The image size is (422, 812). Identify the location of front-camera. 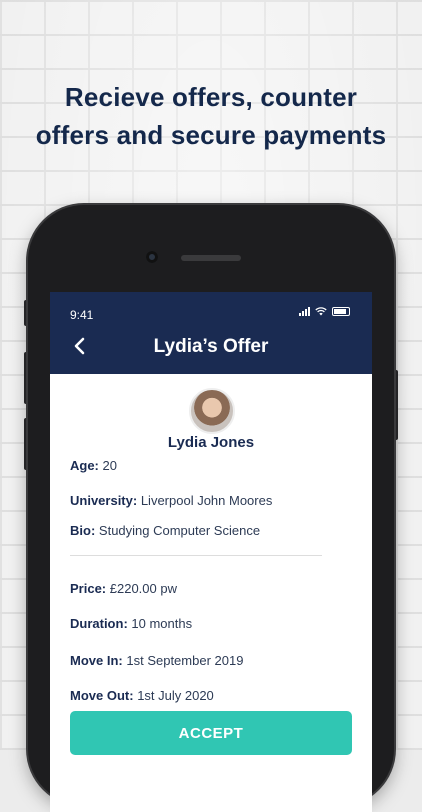
(152, 257).